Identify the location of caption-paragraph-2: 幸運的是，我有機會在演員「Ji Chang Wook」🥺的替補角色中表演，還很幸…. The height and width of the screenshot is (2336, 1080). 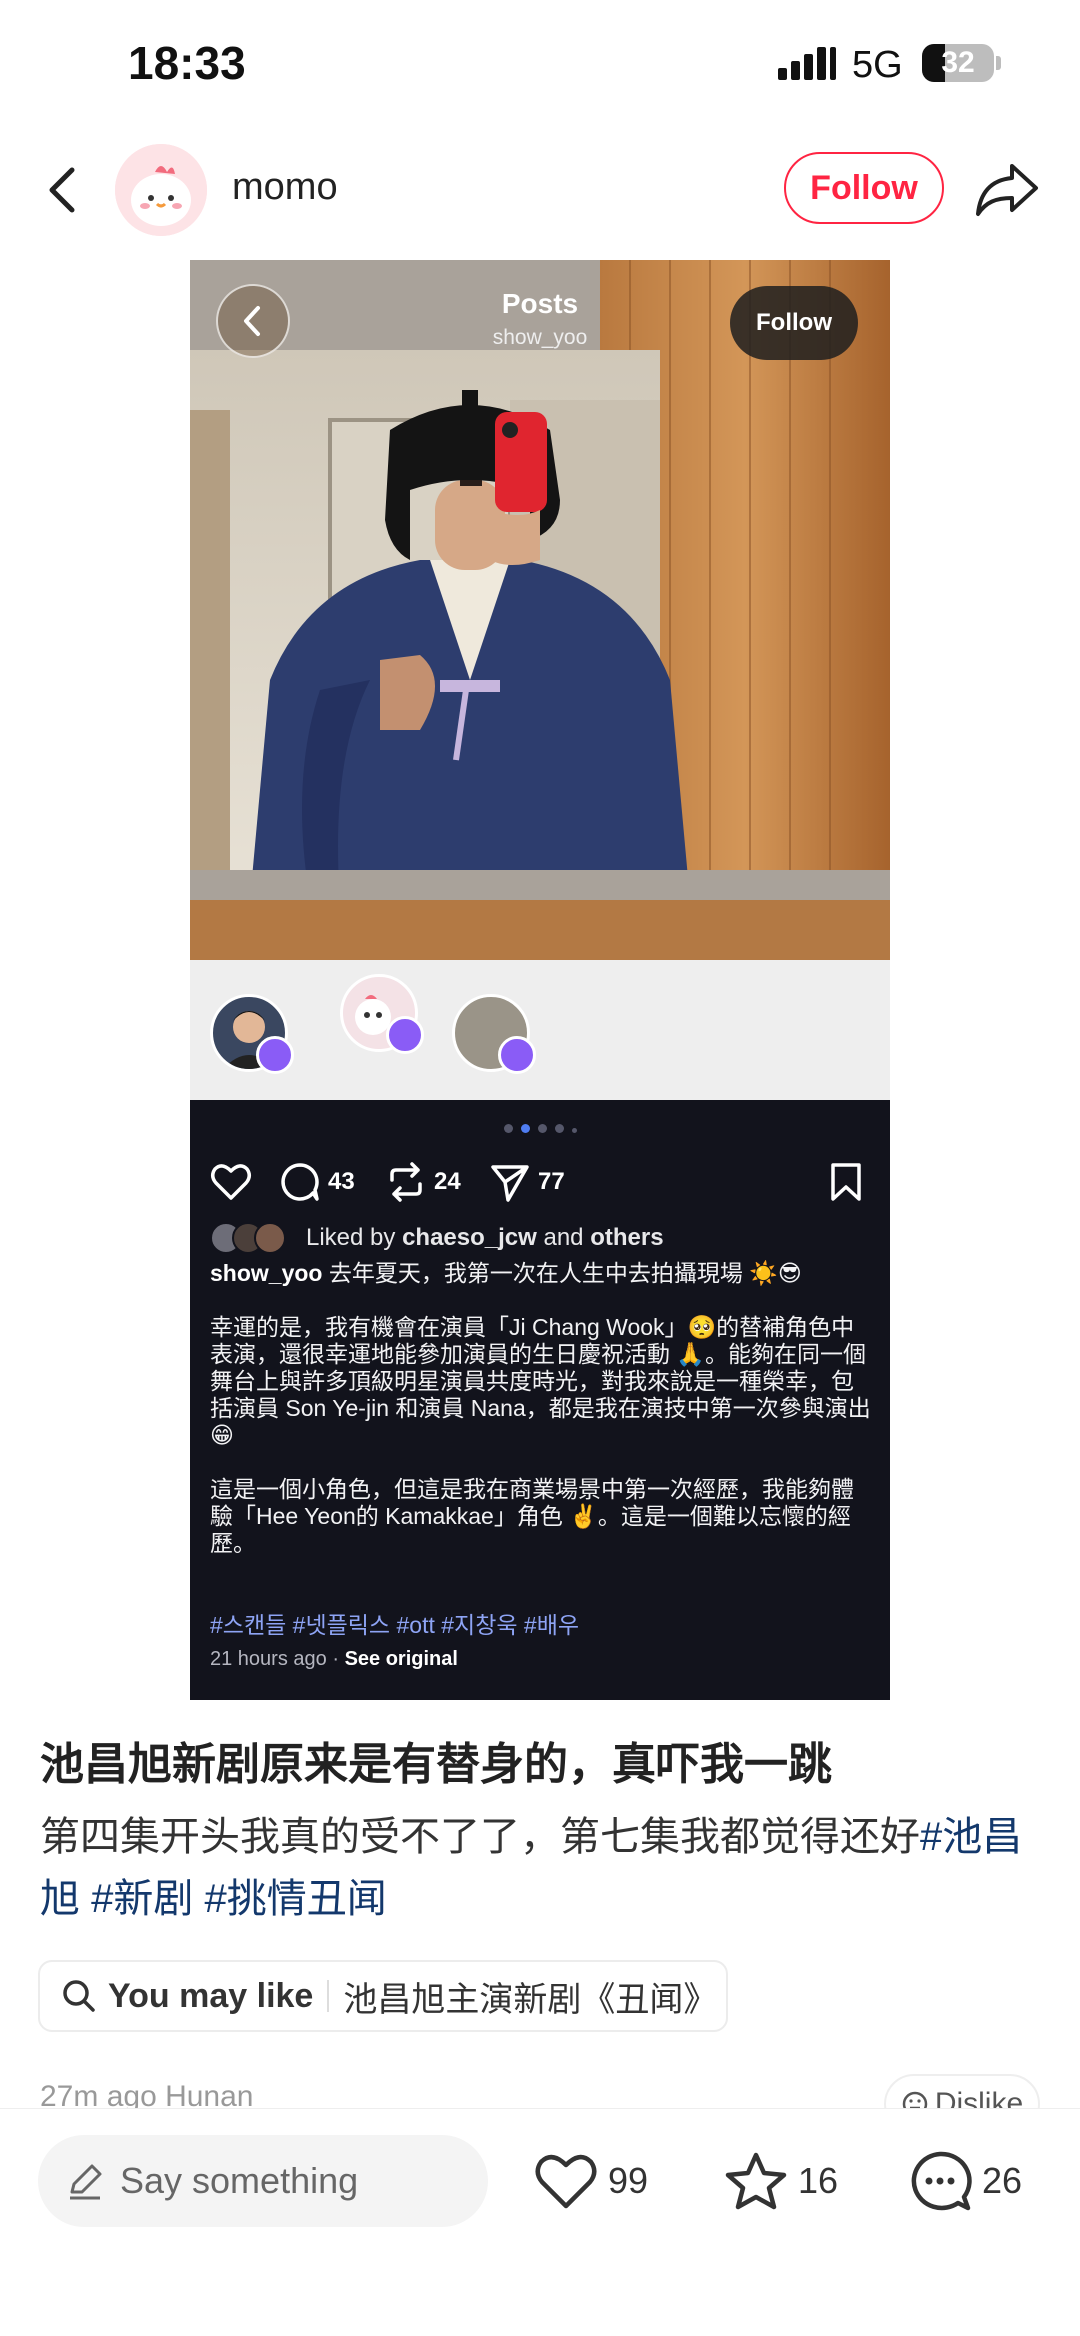
(540, 1381).